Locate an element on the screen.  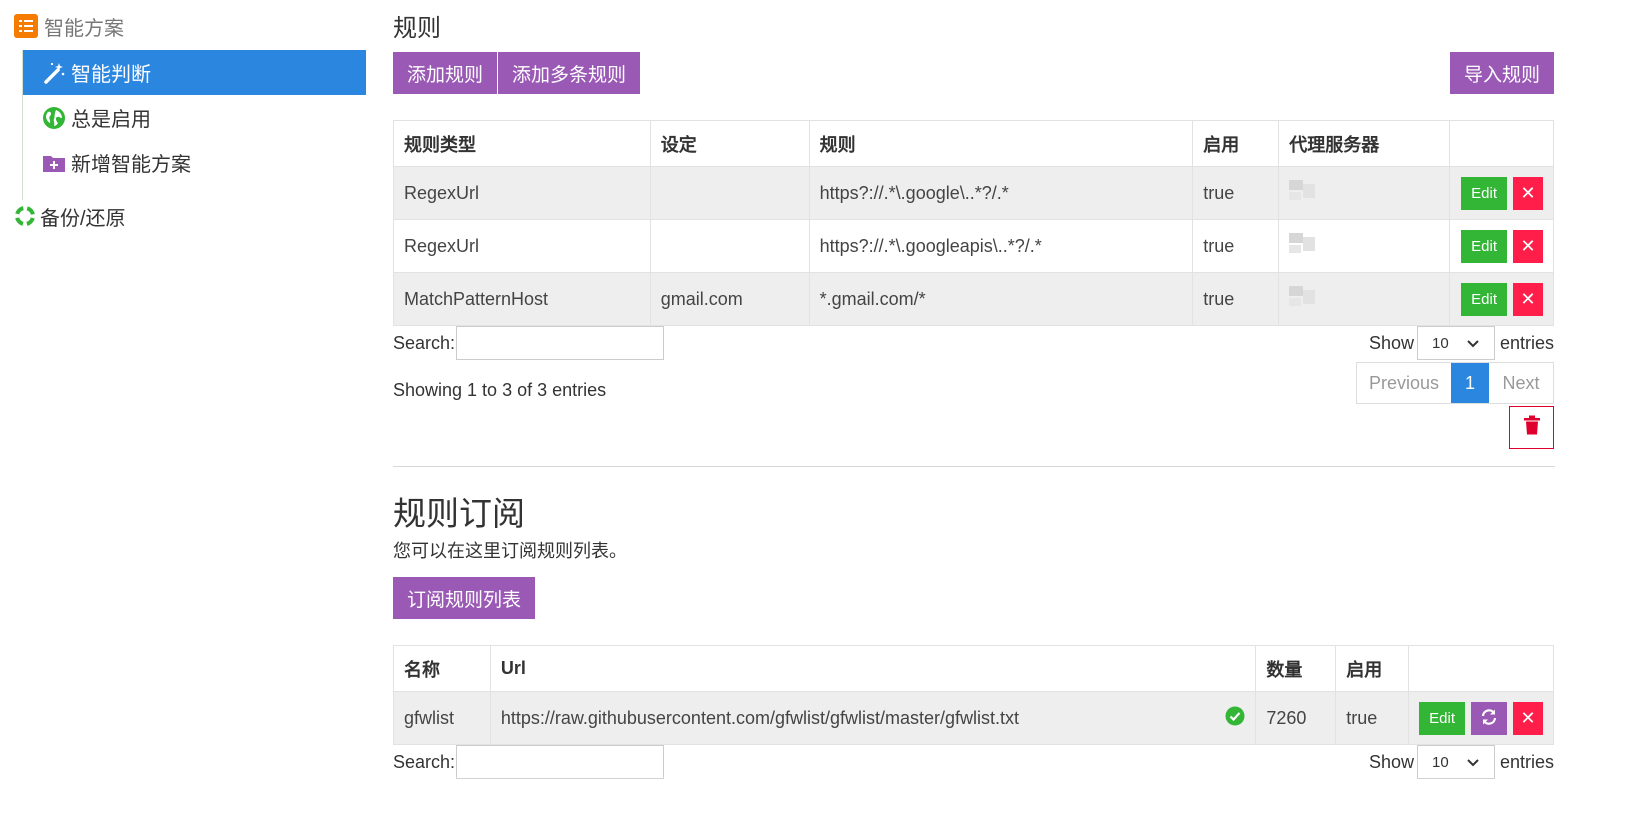
sidebar-item-smart-judge: 智能判断 is located at coordinates (194, 72).